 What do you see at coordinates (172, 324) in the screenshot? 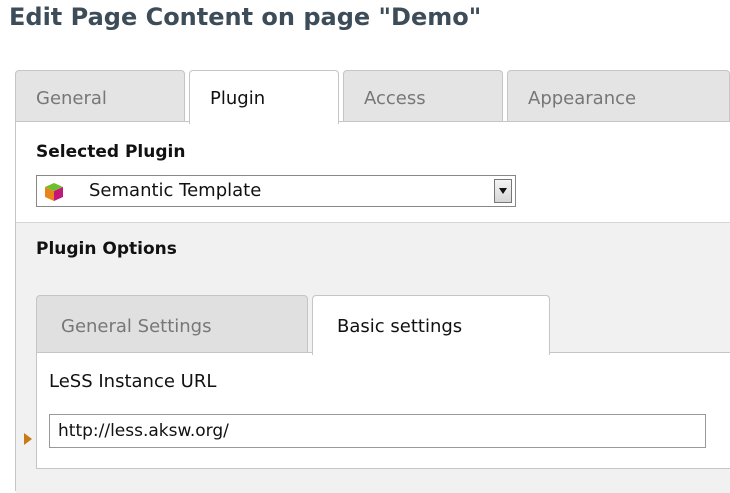
I see `tab-general-settings: General Settings` at bounding box center [172, 324].